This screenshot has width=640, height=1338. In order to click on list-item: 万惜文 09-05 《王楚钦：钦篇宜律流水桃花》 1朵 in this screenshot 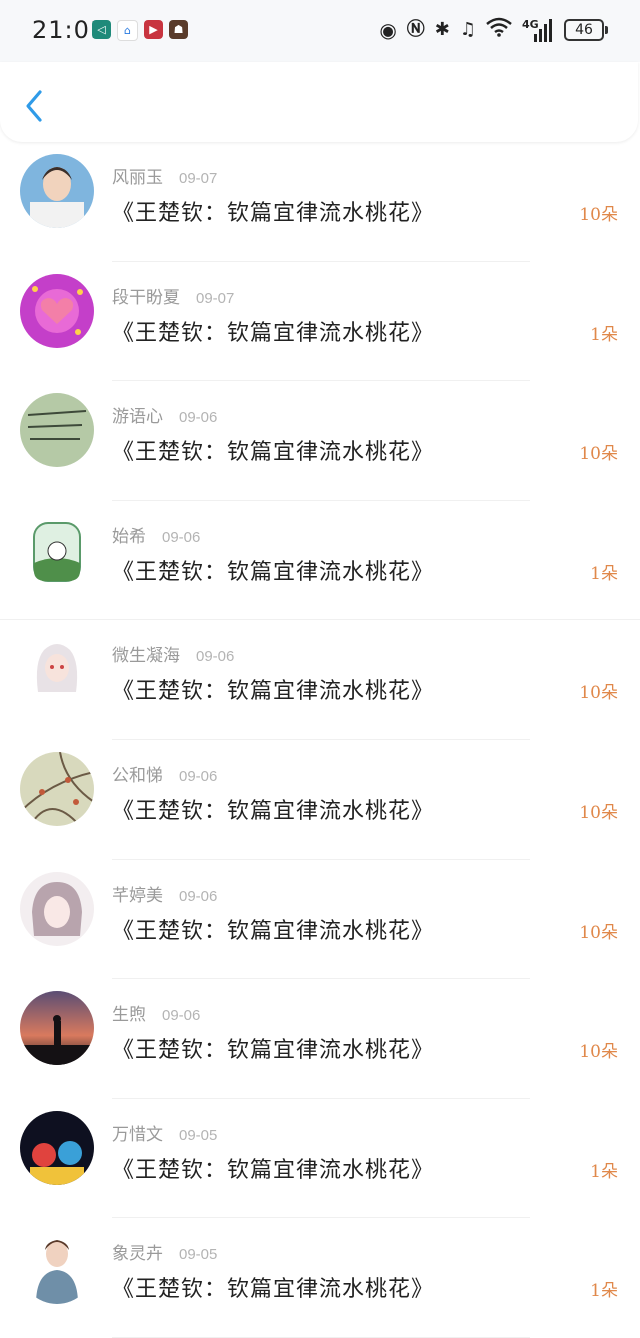, I will do `click(320, 1159)`.